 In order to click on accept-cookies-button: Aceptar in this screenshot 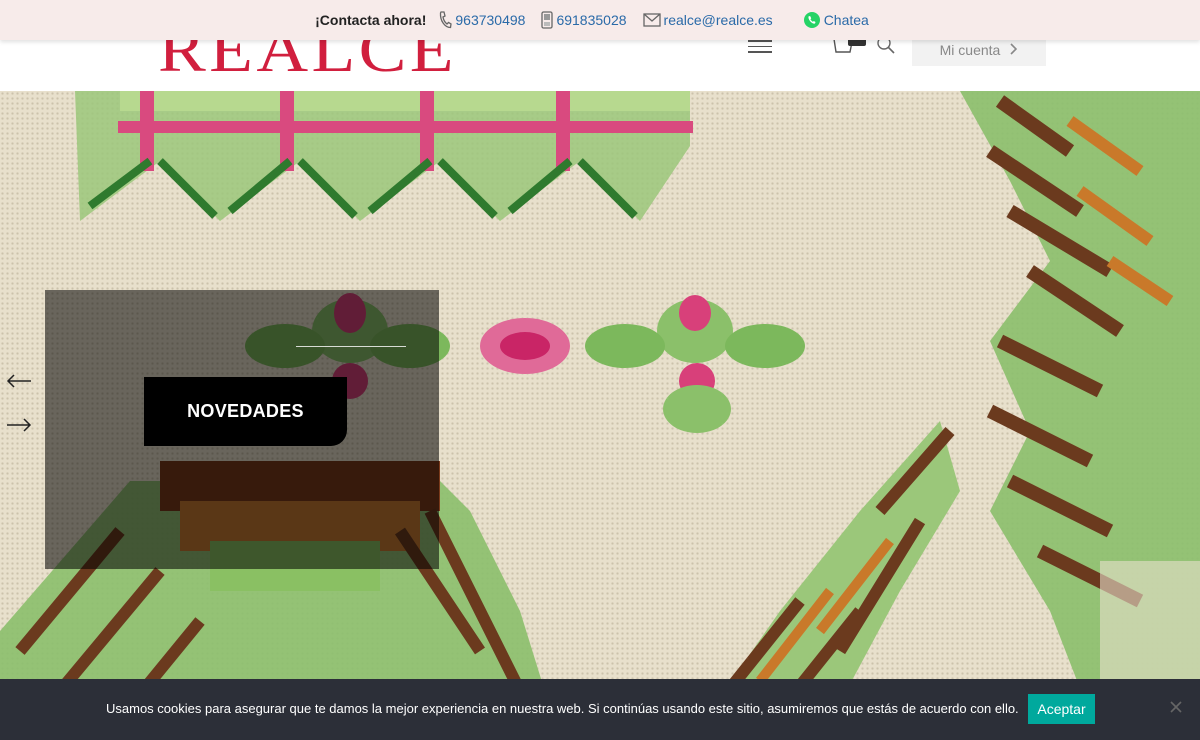, I will do `click(1061, 709)`.